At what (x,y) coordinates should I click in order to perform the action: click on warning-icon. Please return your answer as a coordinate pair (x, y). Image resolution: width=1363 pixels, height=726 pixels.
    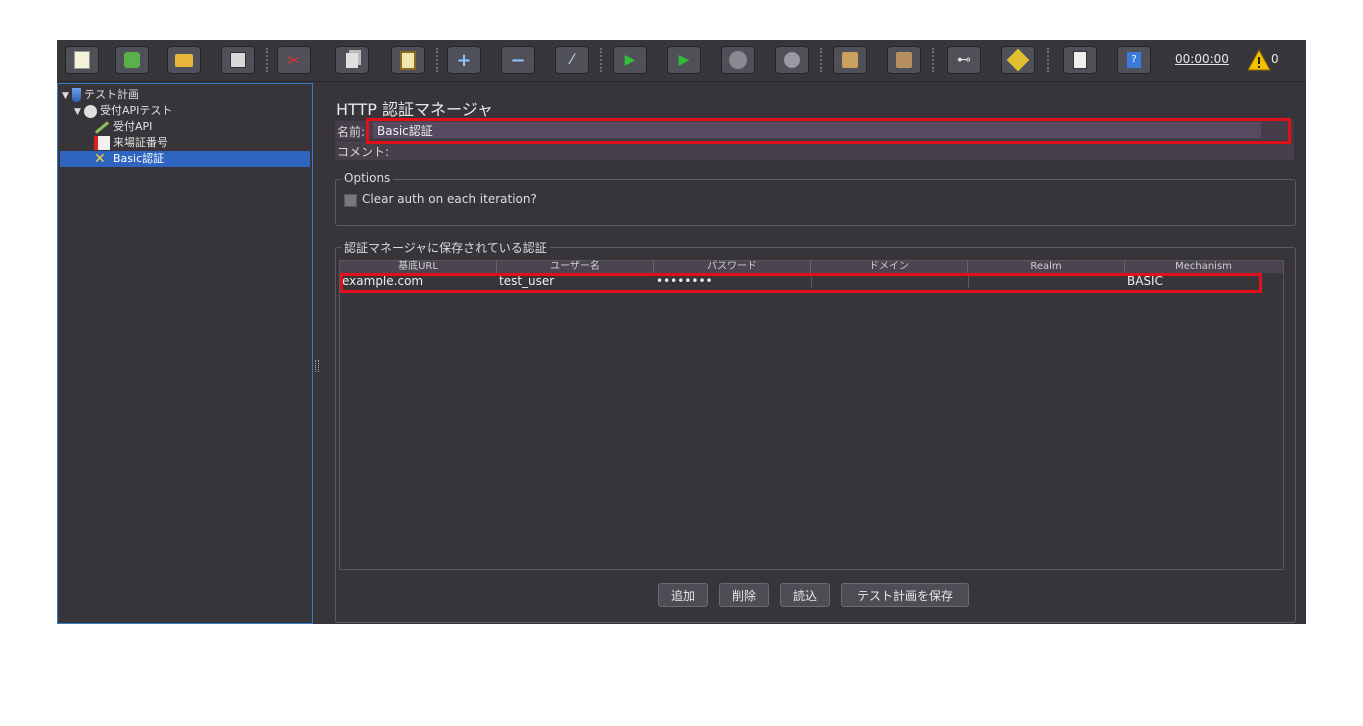
    Looking at the image, I should click on (1259, 60).